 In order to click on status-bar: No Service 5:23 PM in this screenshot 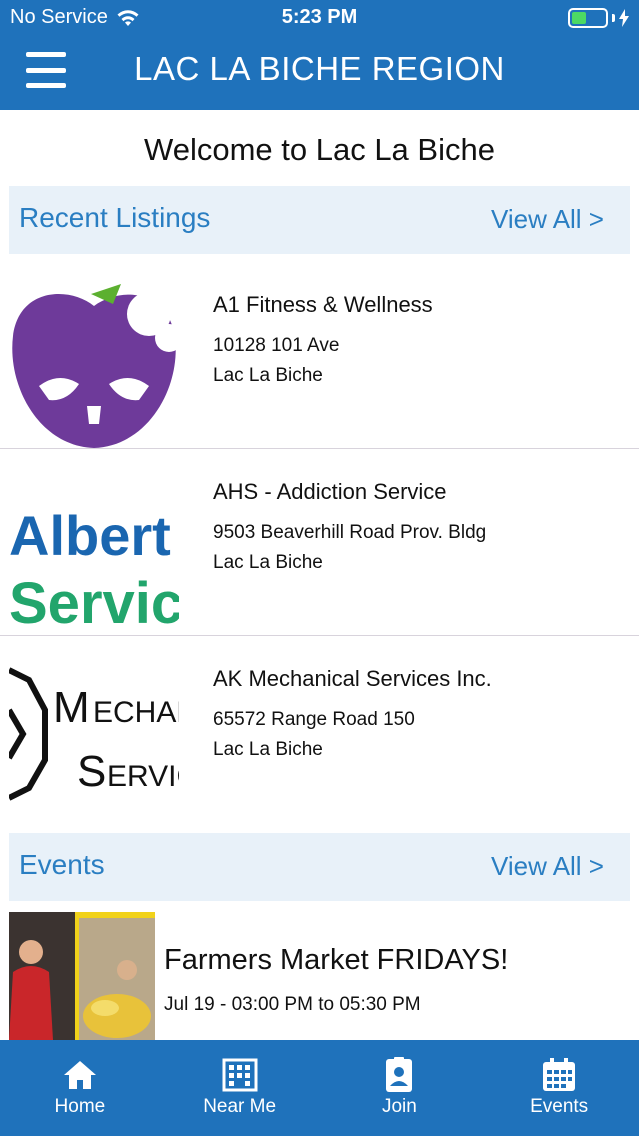, I will do `click(319, 18)`.